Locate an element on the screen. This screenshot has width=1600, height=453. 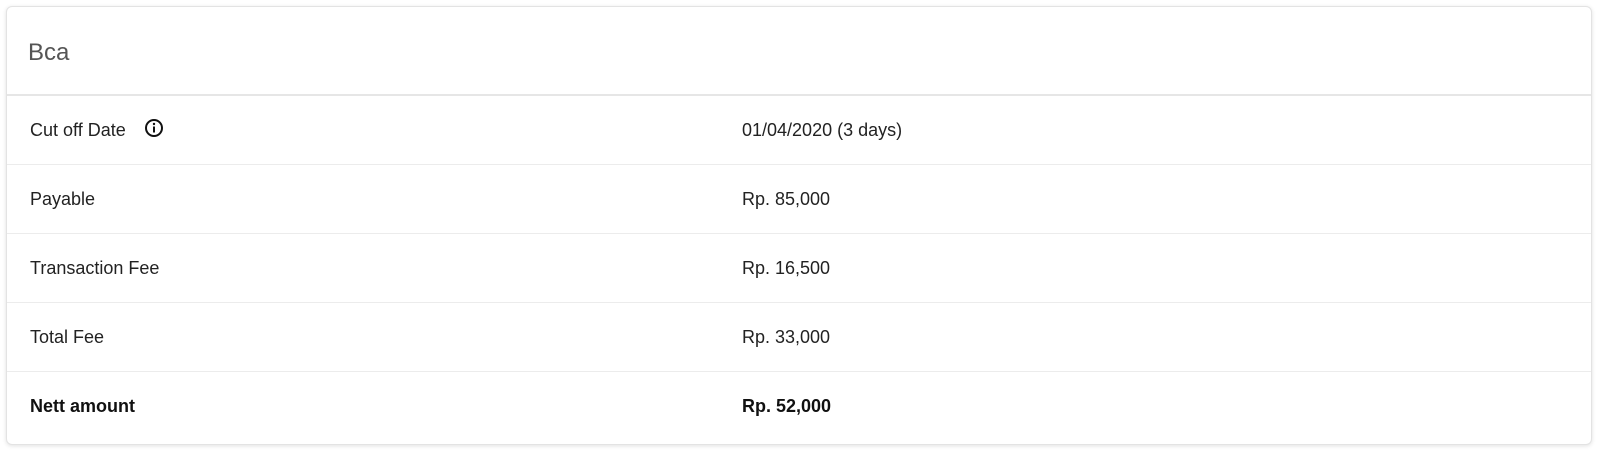
row-value: Rp. 16,500 is located at coordinates (786, 267).